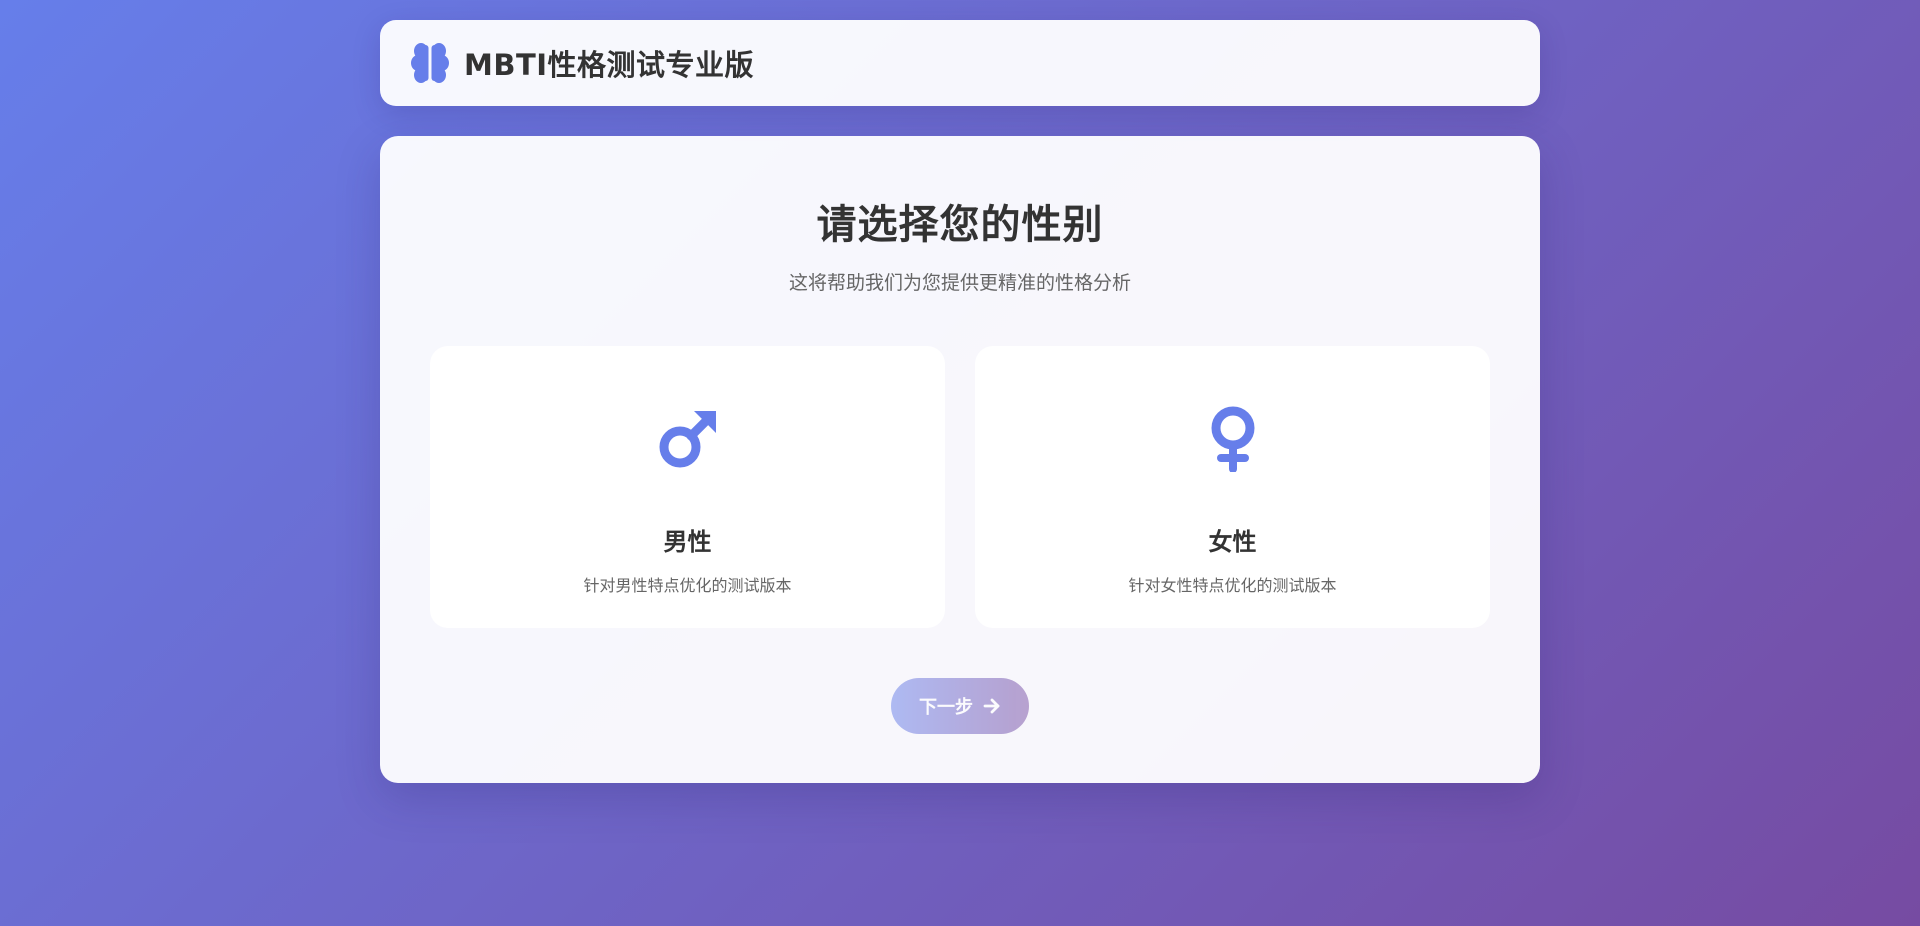 The width and height of the screenshot is (1920, 926). I want to click on male-option-card: 男性 针对男性特点优化的测试版本, so click(687, 487).